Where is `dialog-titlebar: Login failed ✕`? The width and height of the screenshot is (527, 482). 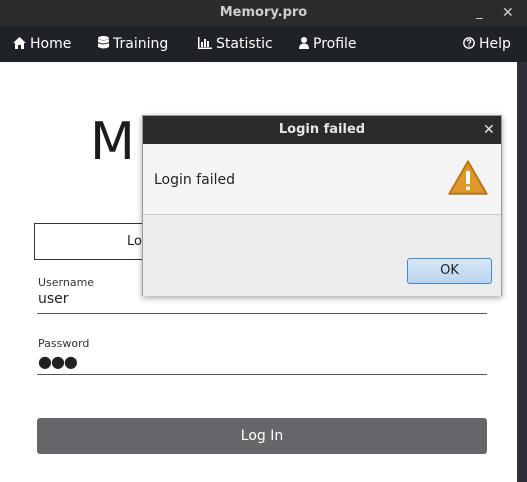
dialog-titlebar: Login failed ✕ is located at coordinates (322, 130).